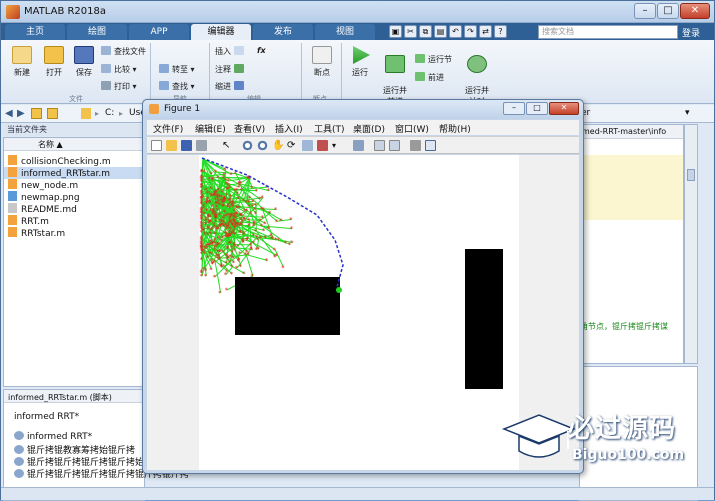 This screenshot has height=501, width=715. I want to click on list-item: newmap.png, so click(44, 197).